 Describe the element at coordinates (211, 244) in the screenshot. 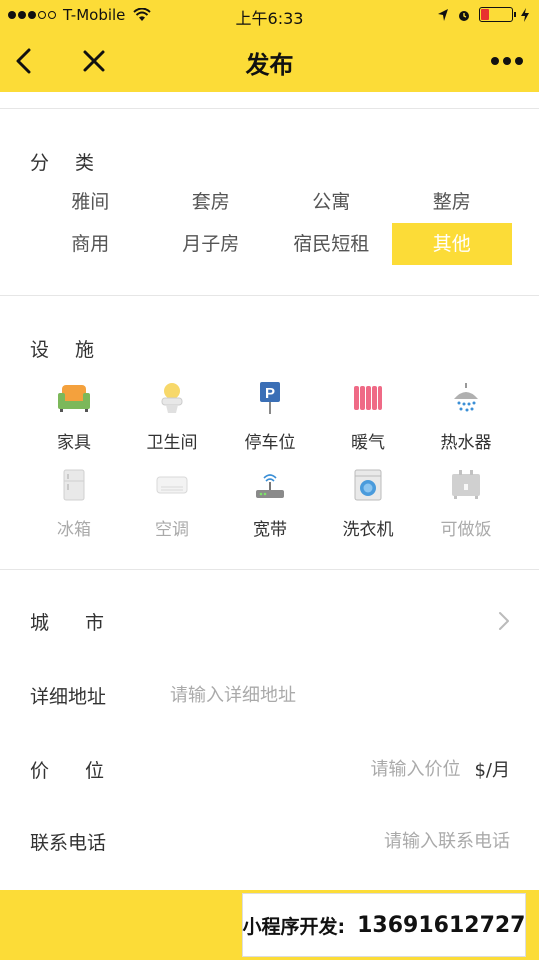

I see `category-yuezifang: 月子房` at that location.